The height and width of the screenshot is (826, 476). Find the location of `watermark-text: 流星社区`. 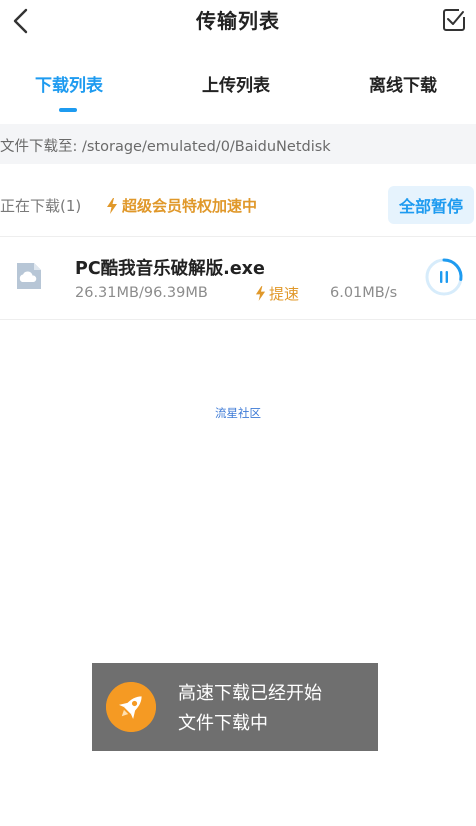

watermark-text: 流星社区 is located at coordinates (238, 413).